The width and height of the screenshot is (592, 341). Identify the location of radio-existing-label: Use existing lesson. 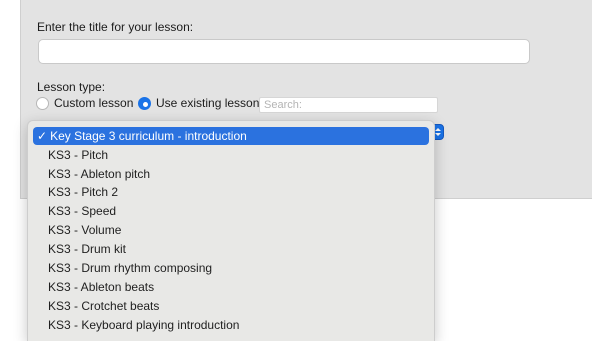
(208, 103).